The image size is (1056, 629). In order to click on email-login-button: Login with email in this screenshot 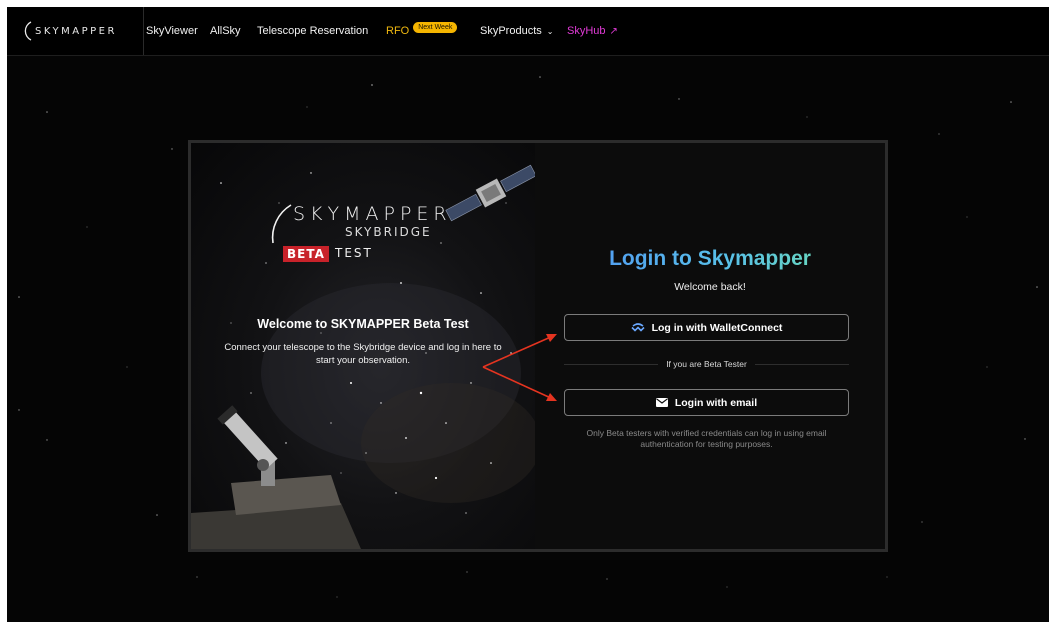, I will do `click(706, 402)`.